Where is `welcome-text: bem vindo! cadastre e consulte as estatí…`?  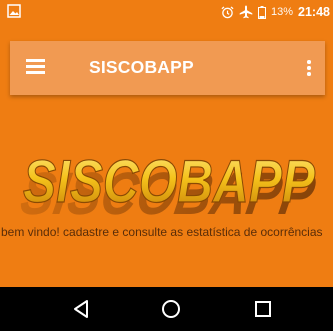
welcome-text: bem vindo! cadastre e consulte as estatí… is located at coordinates (162, 232).